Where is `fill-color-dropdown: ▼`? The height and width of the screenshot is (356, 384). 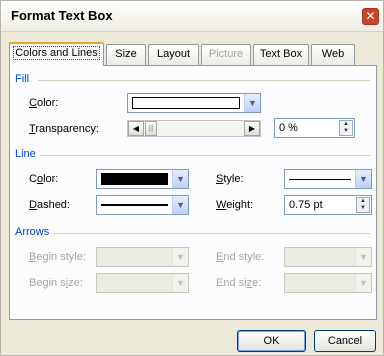 fill-color-dropdown: ▼ is located at coordinates (194, 103).